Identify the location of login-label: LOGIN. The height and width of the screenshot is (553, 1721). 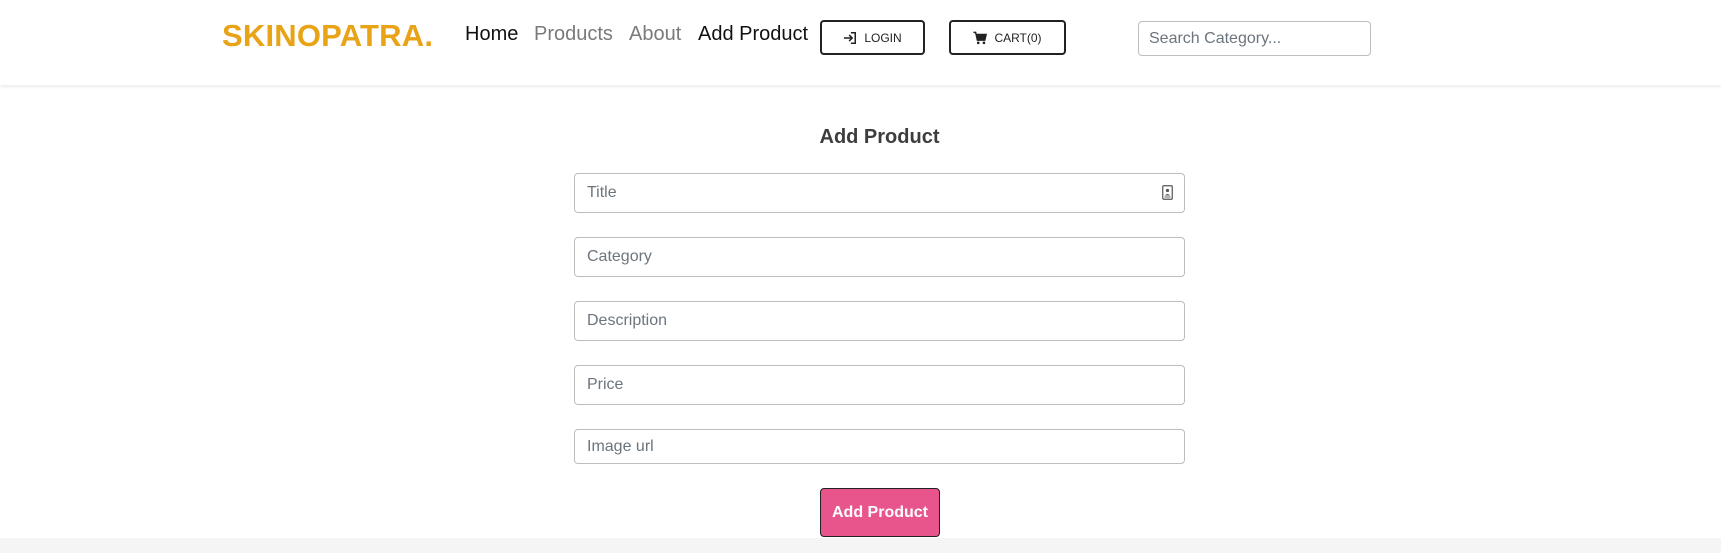
(883, 37).